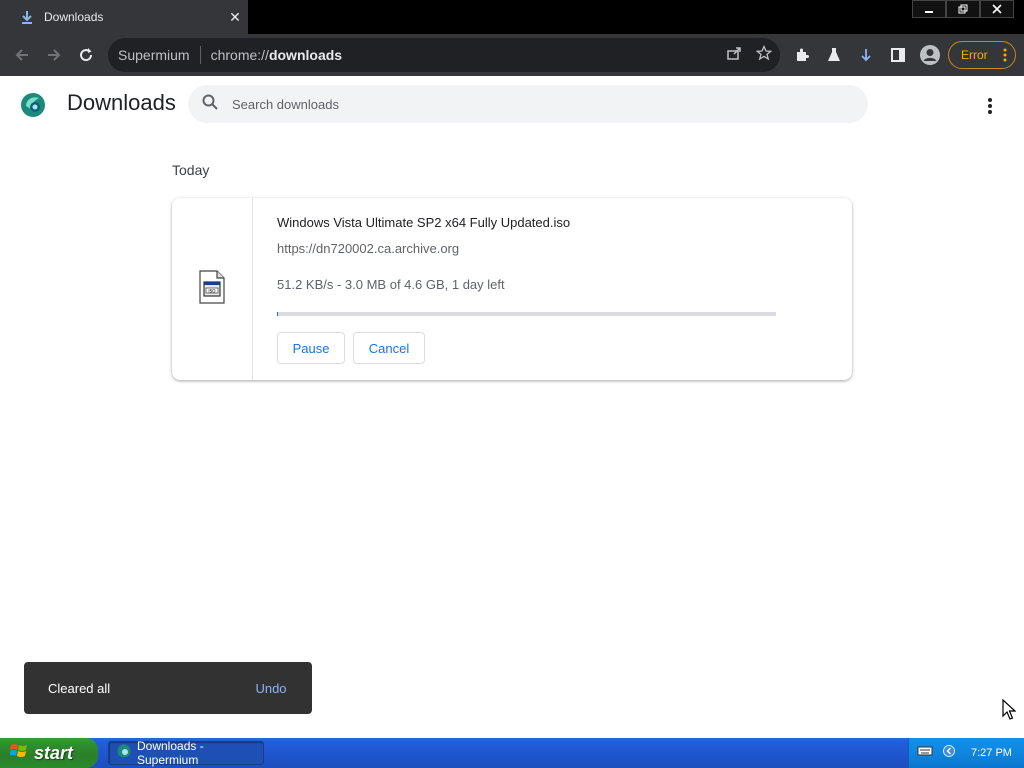 The width and height of the screenshot is (1024, 768). What do you see at coordinates (990, 106) in the screenshot?
I see `more-actions-icon` at bounding box center [990, 106].